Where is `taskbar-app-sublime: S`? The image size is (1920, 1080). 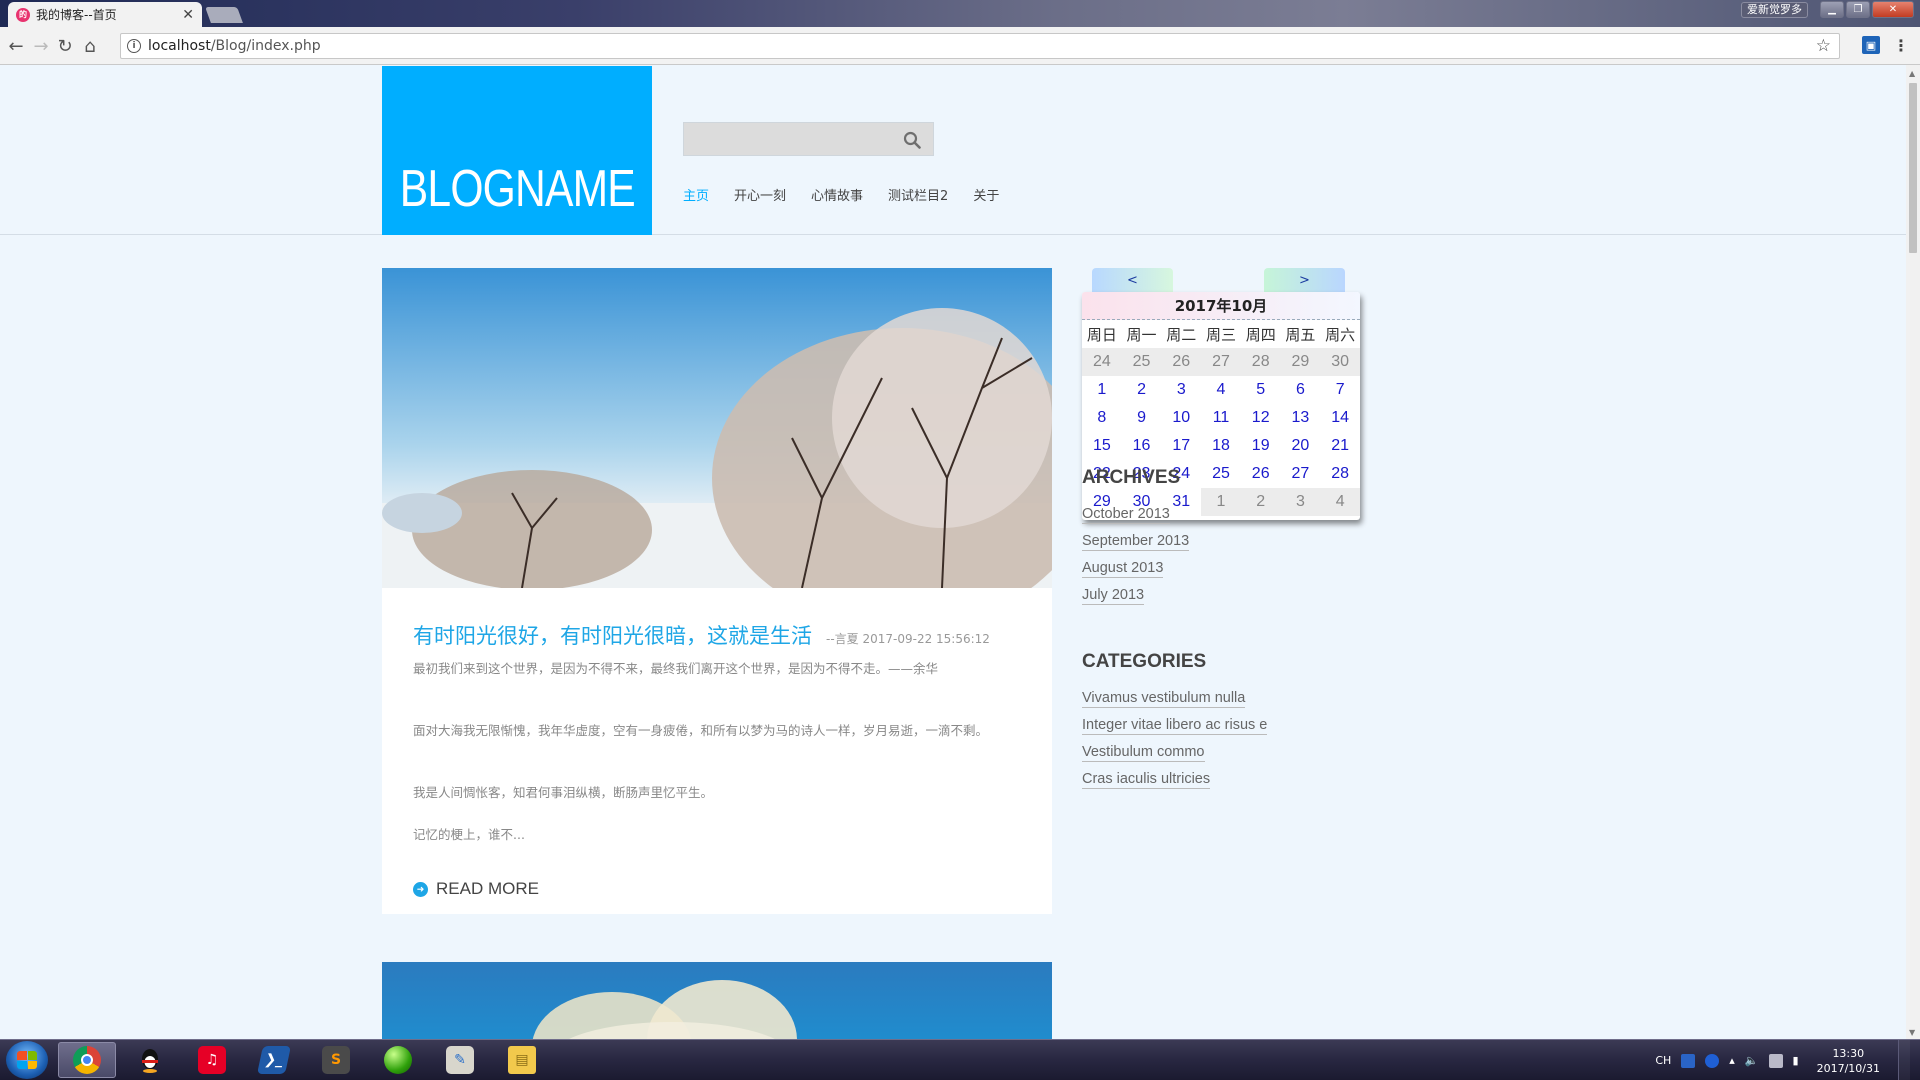 taskbar-app-sublime: S is located at coordinates (336, 1060).